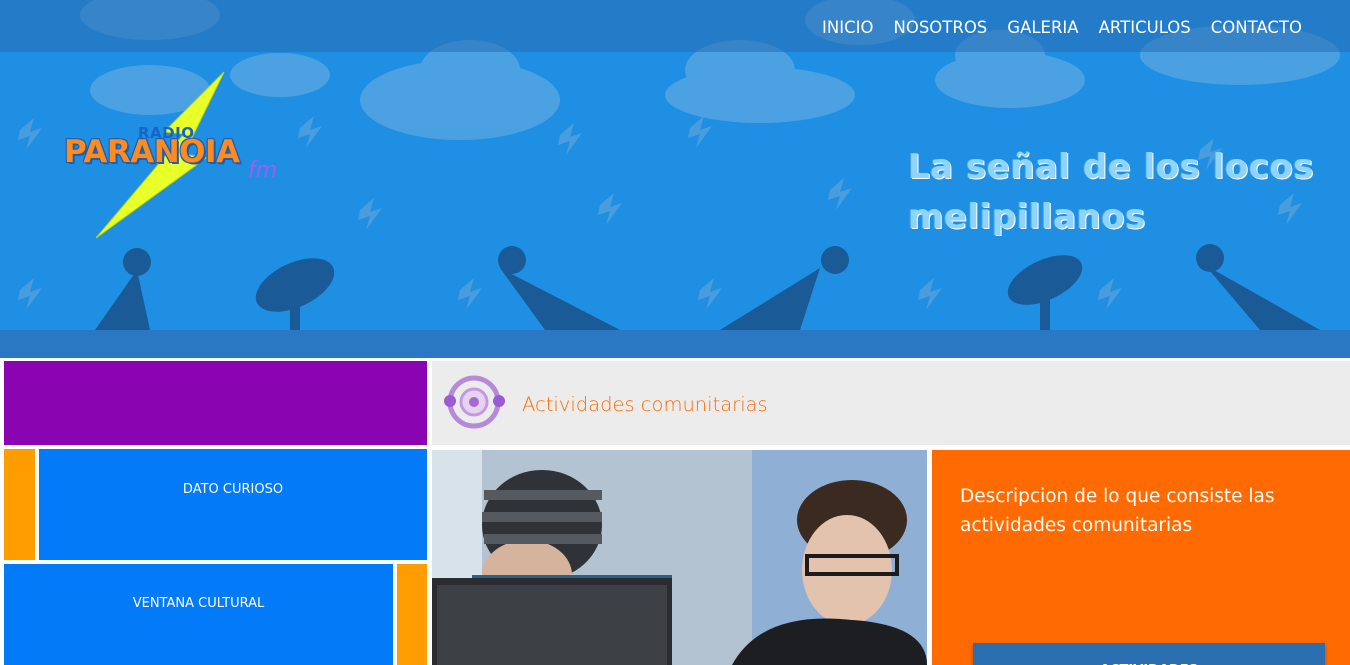 The image size is (1350, 665). I want to click on nav-galeria: GALERIA, so click(1042, 27).